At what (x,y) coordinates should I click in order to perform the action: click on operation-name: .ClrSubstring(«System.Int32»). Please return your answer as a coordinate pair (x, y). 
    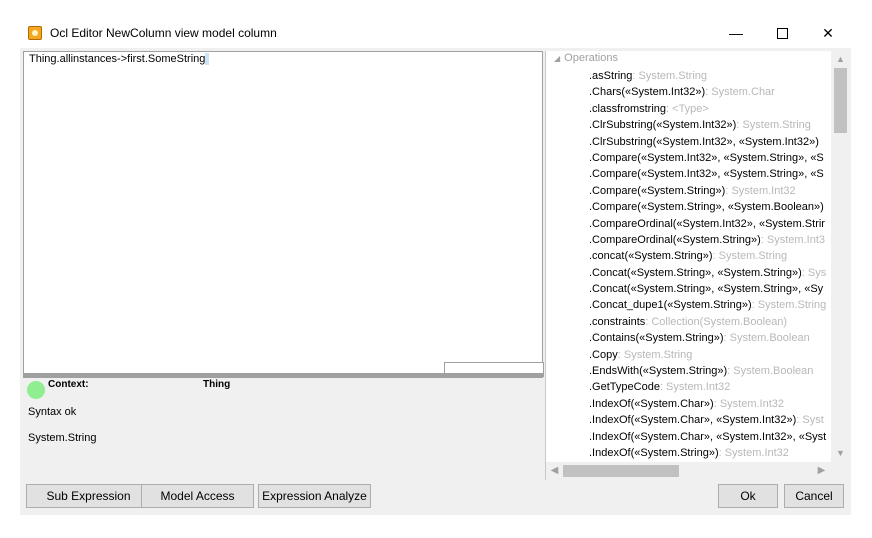
    Looking at the image, I should click on (663, 125).